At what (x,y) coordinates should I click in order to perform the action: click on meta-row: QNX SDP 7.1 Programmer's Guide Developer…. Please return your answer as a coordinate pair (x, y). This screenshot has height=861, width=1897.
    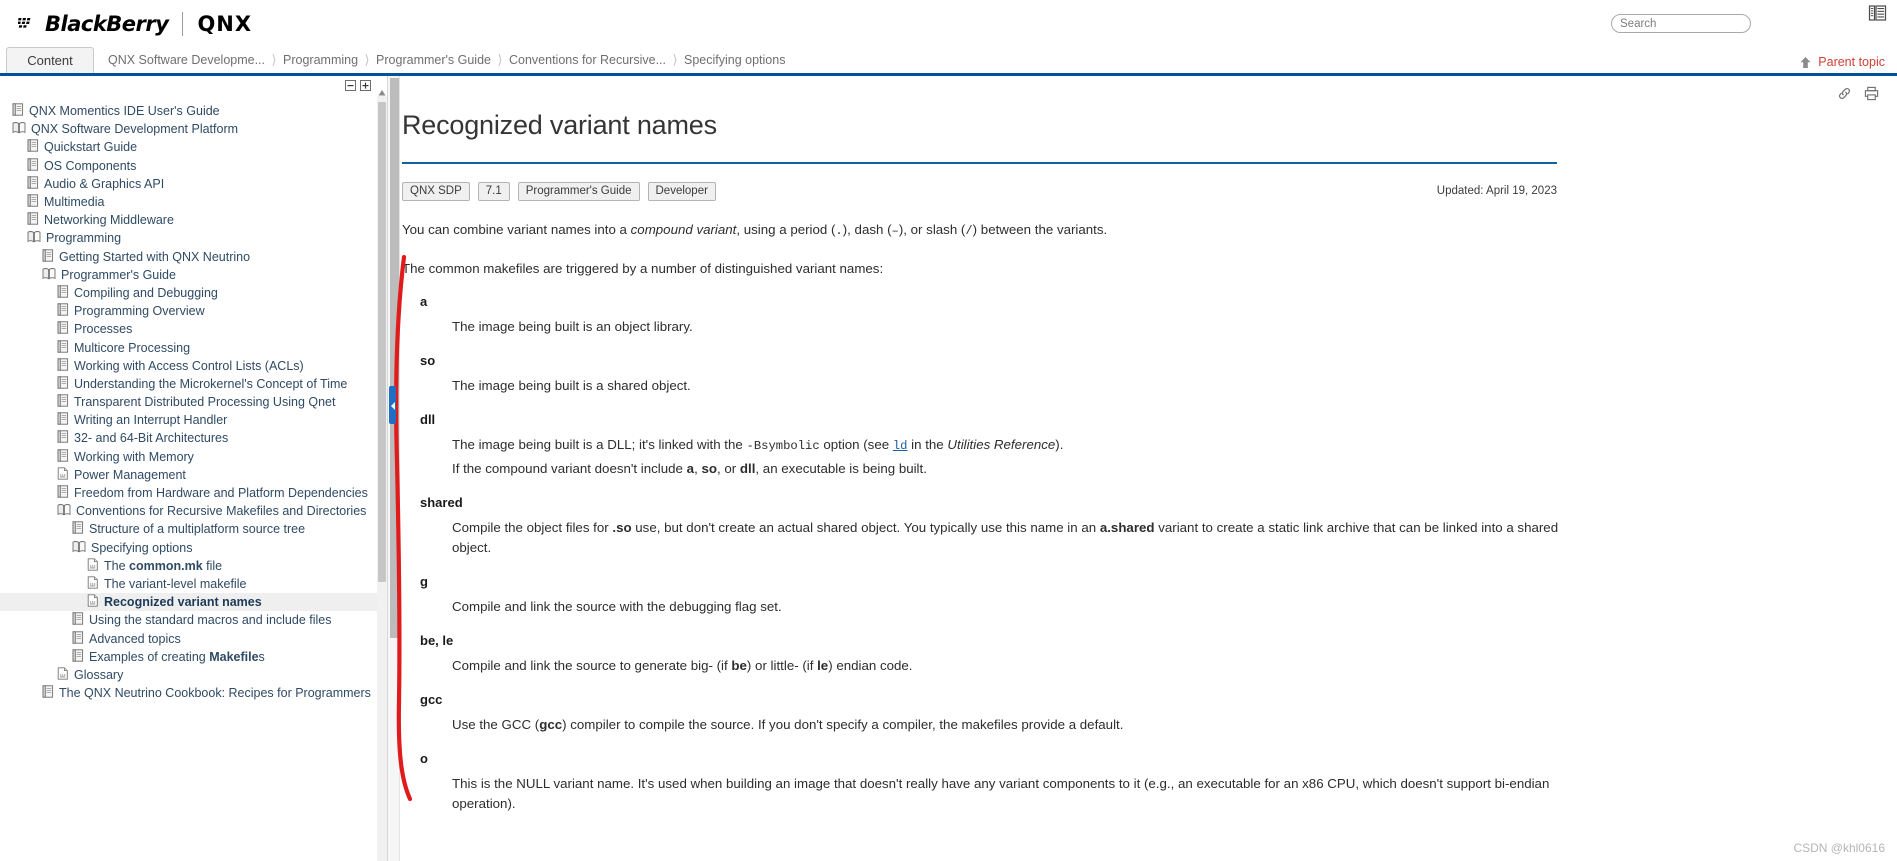
    Looking at the image, I should click on (979, 192).